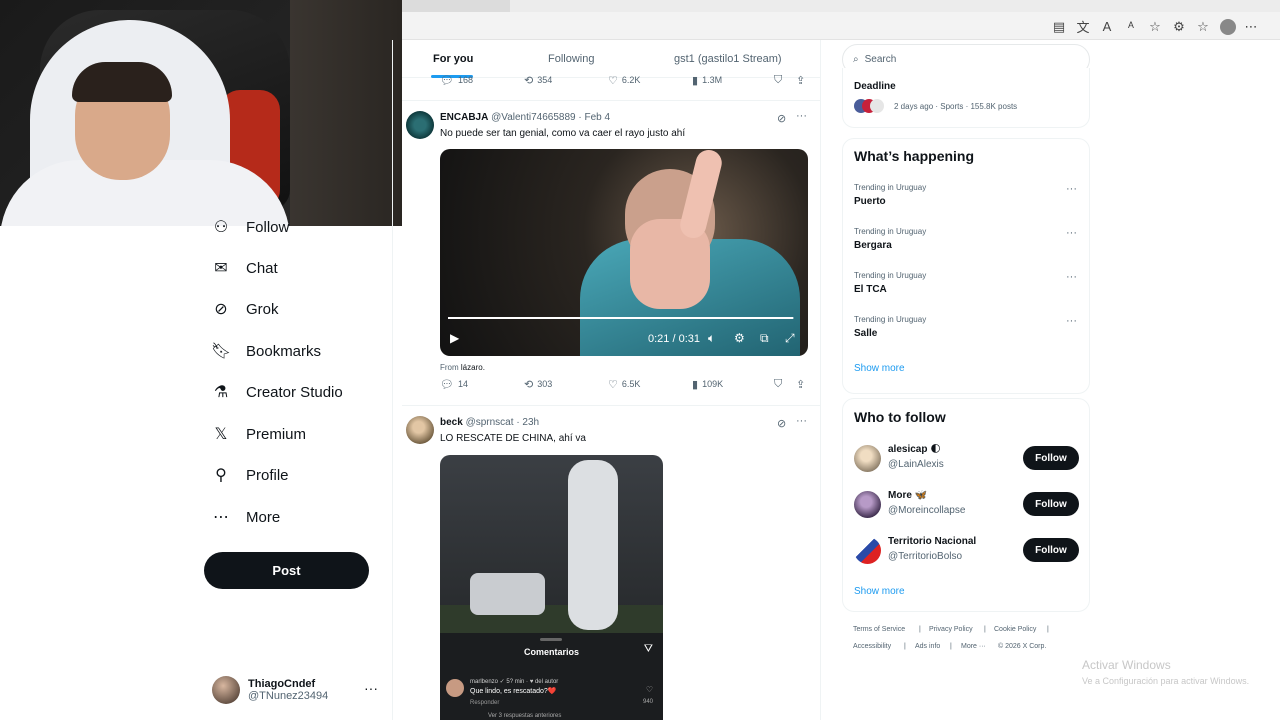 Image resolution: width=1280 pixels, height=720 pixels. What do you see at coordinates (1166, 681) in the screenshot?
I see `windows-watermark-subtitle: Ve a Configuración para activar Windows.` at bounding box center [1166, 681].